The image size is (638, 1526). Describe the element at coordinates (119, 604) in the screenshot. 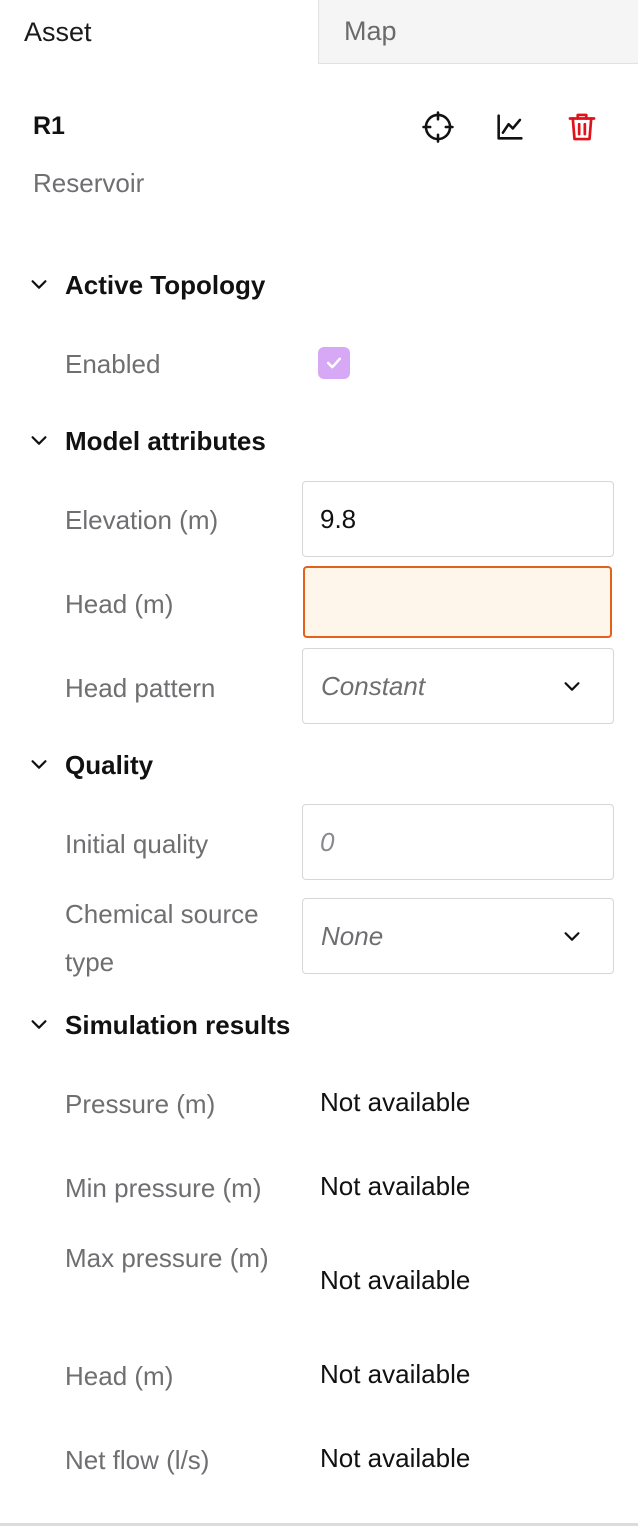

I see `head-label: Head (m)` at that location.